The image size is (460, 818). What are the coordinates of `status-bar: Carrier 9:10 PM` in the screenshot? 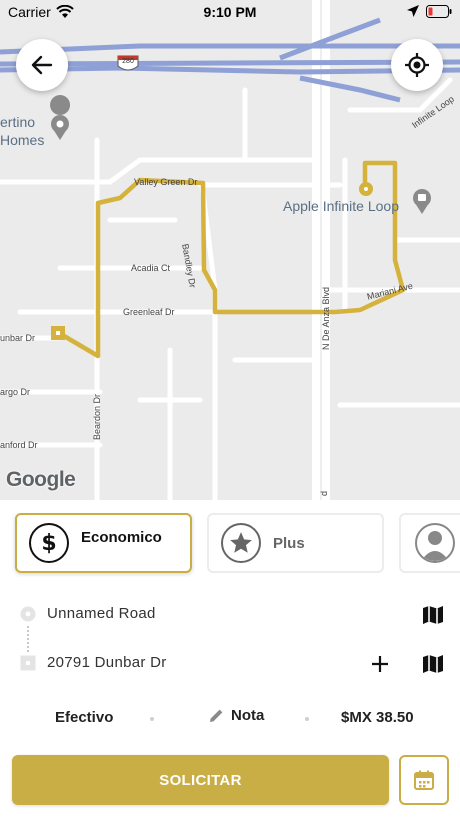 It's located at (230, 12).